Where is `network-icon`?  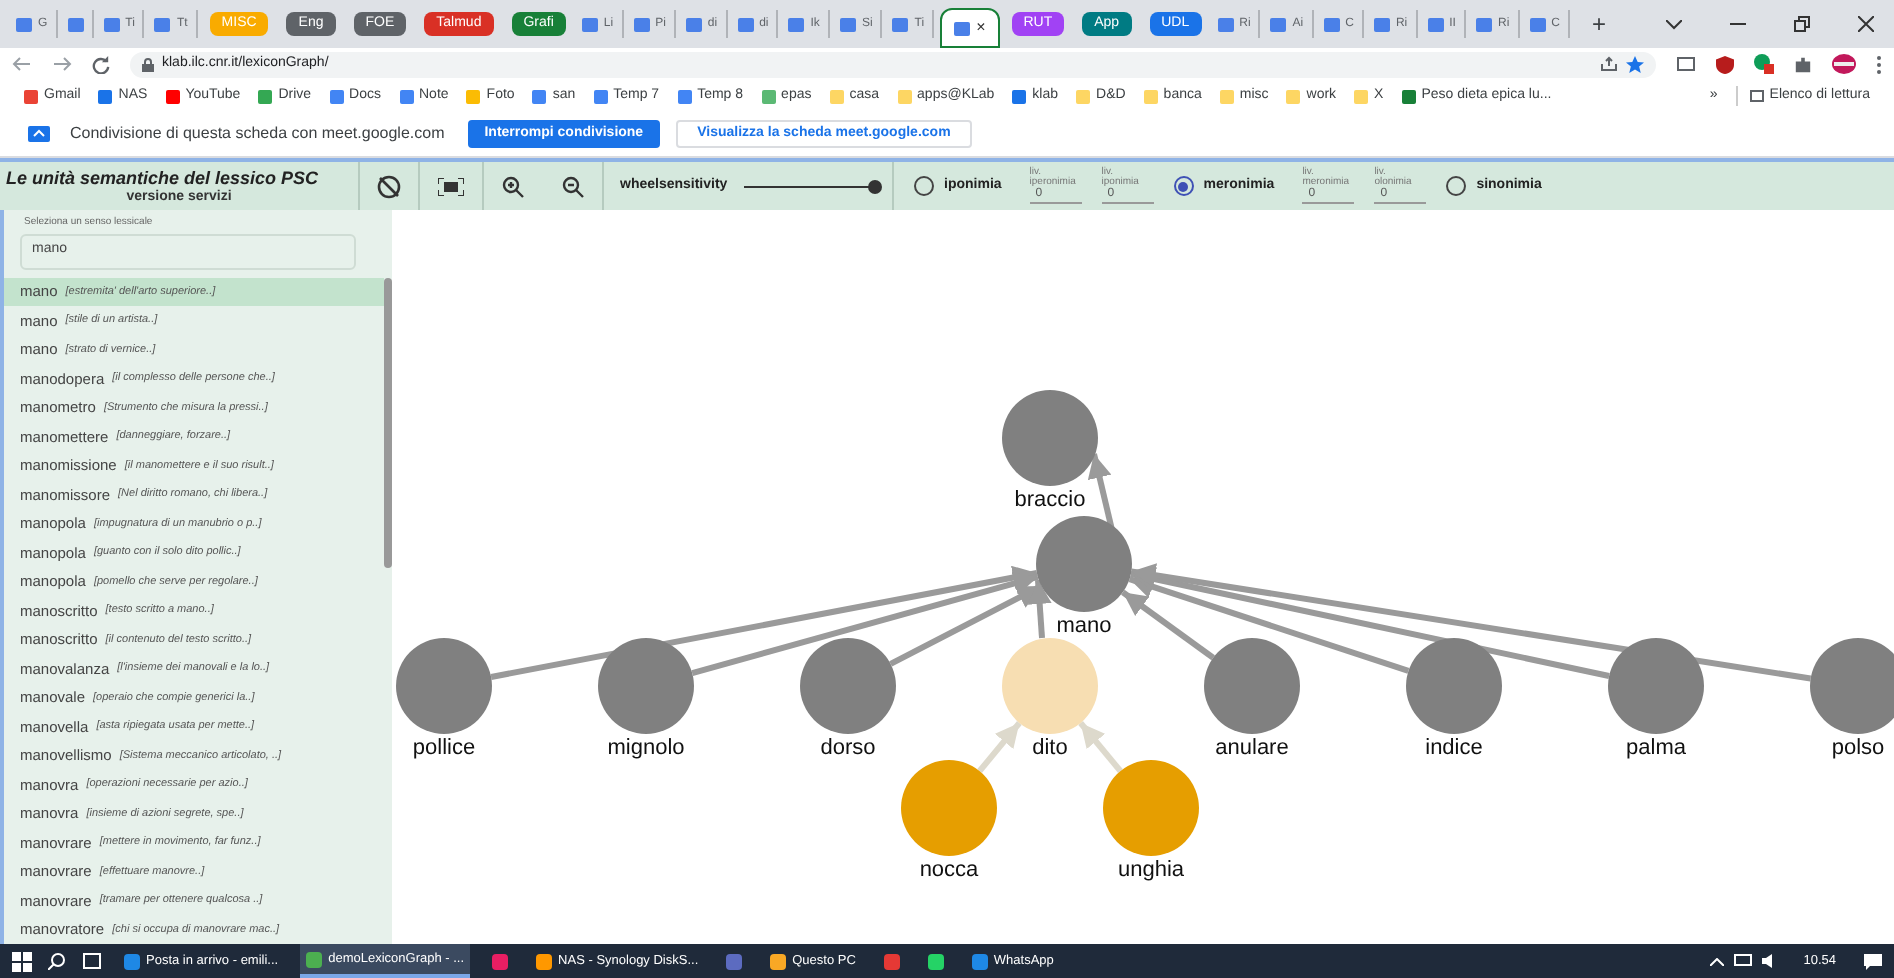 network-icon is located at coordinates (1742, 961).